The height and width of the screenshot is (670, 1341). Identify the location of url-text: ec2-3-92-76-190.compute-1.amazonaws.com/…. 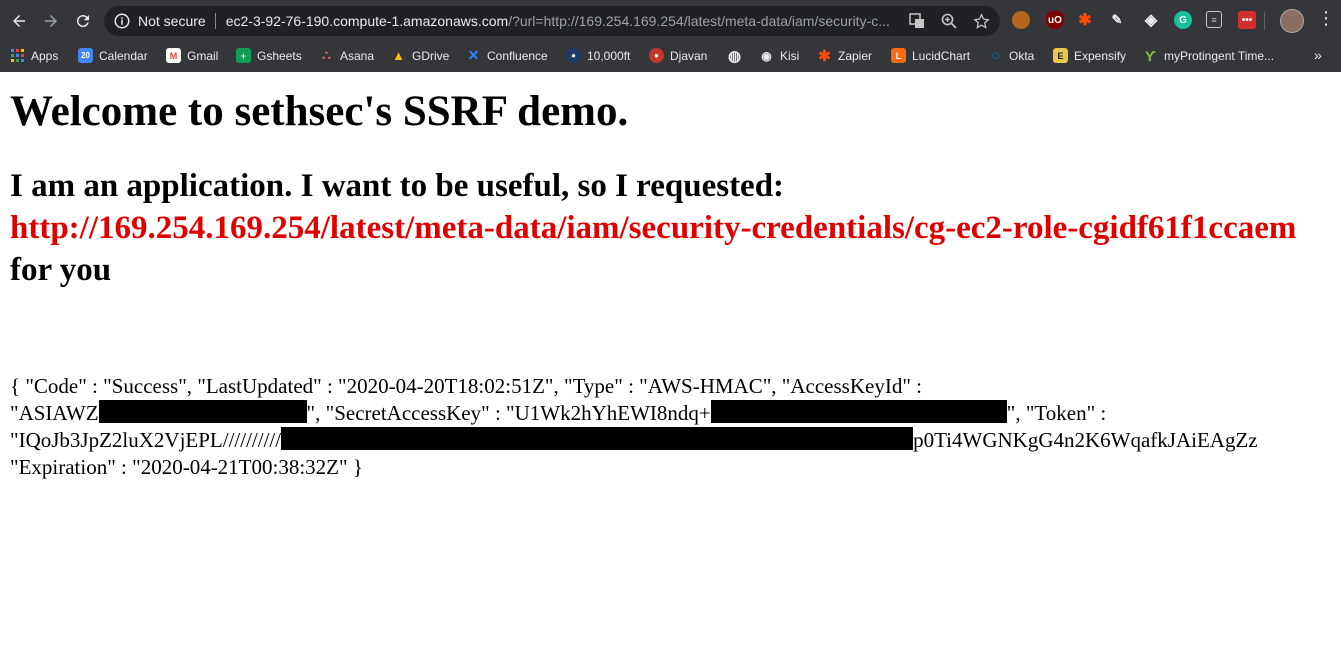
(566, 21).